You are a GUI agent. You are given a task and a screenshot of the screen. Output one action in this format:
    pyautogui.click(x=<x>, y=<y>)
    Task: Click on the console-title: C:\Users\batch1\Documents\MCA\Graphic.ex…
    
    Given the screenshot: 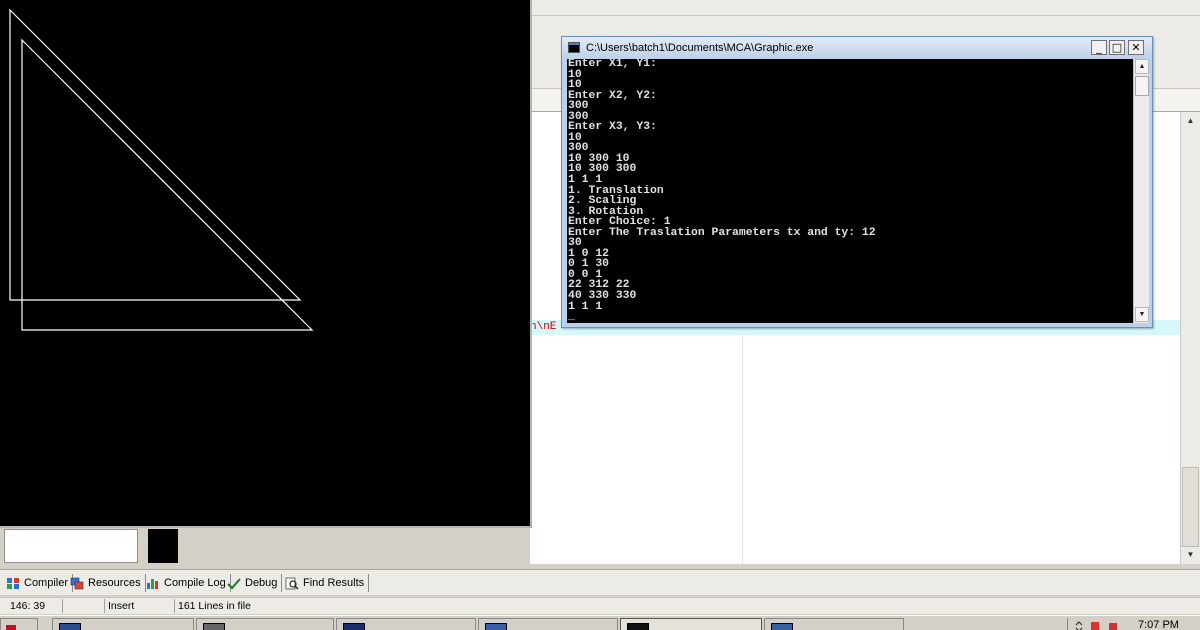 What is the action you would take?
    pyautogui.click(x=700, y=48)
    